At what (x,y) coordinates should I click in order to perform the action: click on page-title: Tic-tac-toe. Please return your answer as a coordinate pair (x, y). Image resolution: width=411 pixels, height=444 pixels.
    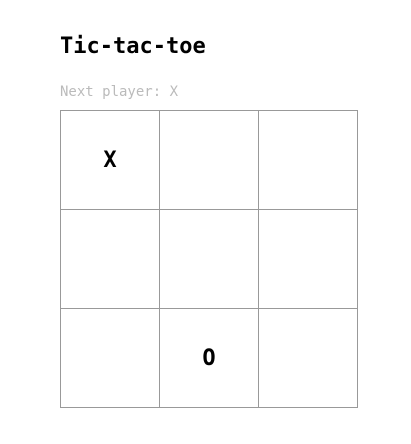
    Looking at the image, I should click on (133, 46).